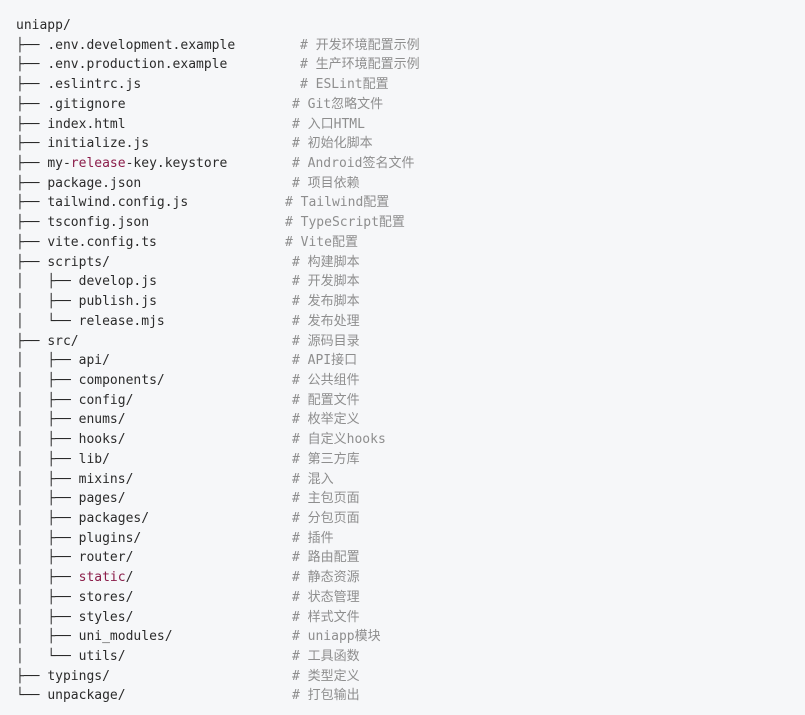  What do you see at coordinates (402, 657) in the screenshot?
I see `tree-line: │ └── utils/ # 工具函数` at bounding box center [402, 657].